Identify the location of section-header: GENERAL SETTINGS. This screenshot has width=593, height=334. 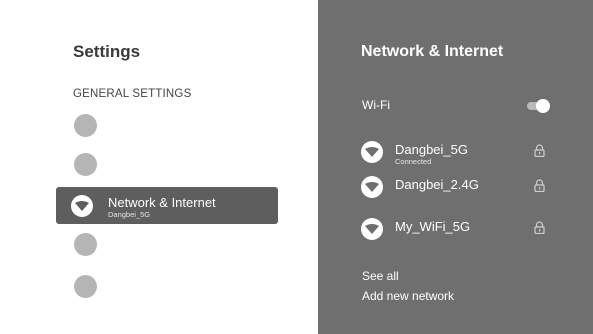
(132, 94).